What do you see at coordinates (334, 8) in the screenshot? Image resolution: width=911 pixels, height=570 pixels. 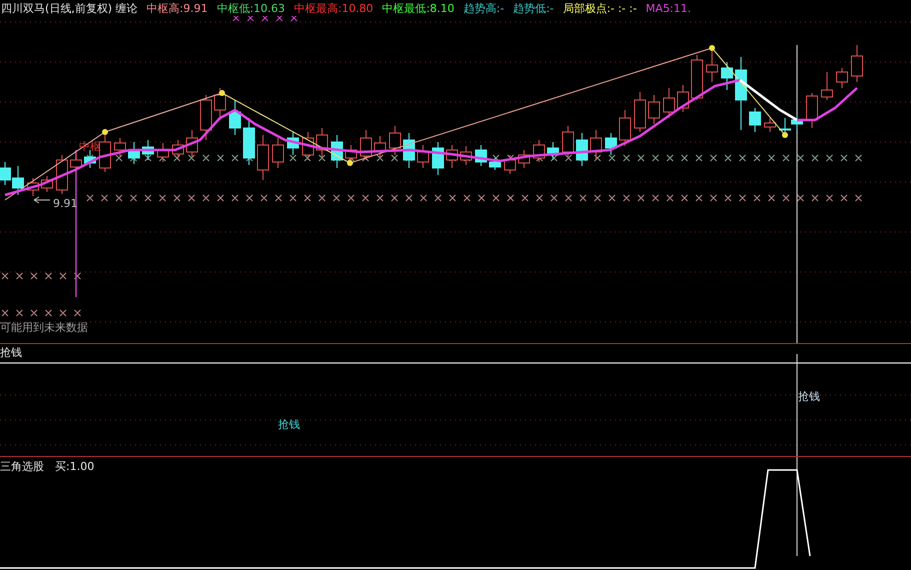 I see `indicator-label: 中枢最高:10.80` at bounding box center [334, 8].